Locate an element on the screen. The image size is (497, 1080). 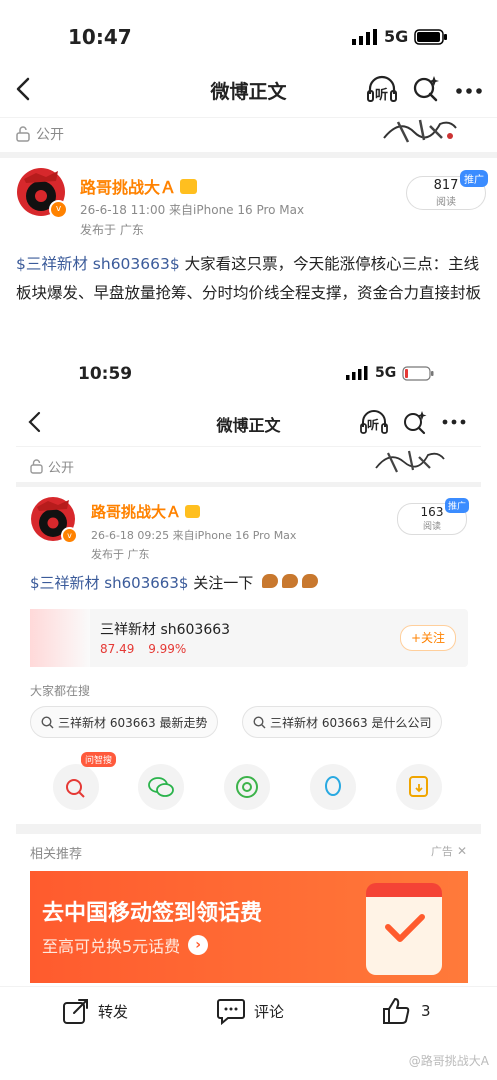
stock-topic-link: $三祥新材 sh603663$ is located at coordinates (98, 264).